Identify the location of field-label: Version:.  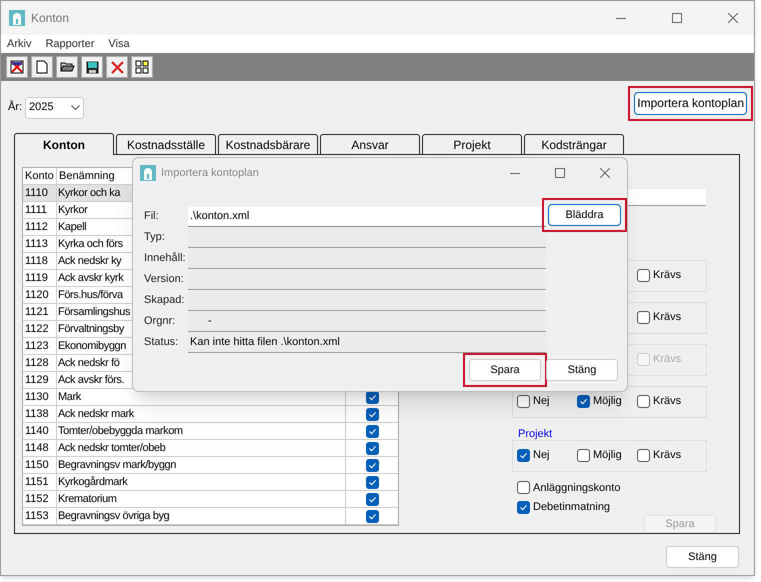
(164, 280).